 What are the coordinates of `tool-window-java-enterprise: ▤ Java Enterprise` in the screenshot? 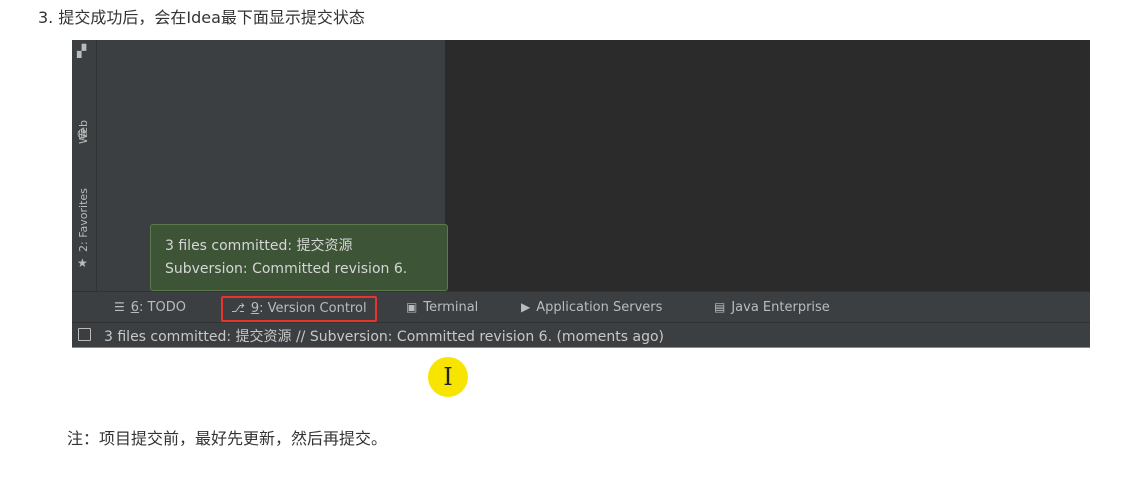 It's located at (772, 307).